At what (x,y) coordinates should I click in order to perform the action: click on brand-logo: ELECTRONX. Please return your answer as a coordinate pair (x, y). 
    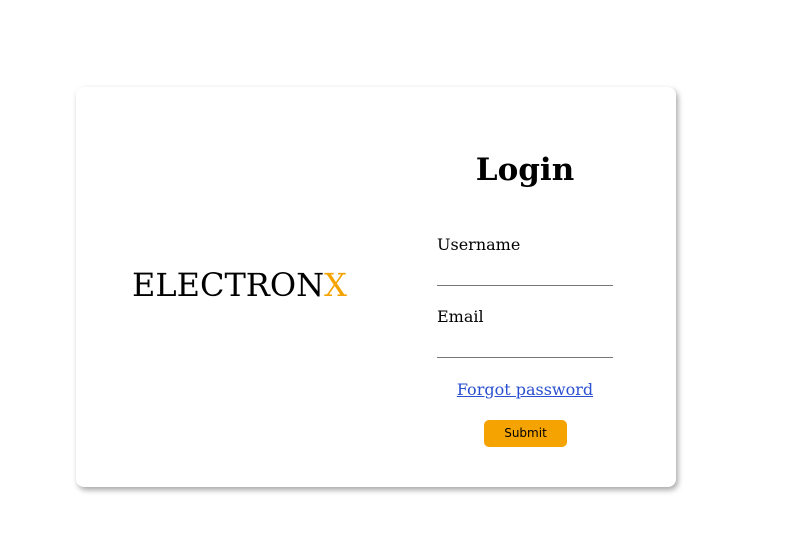
    Looking at the image, I should click on (239, 285).